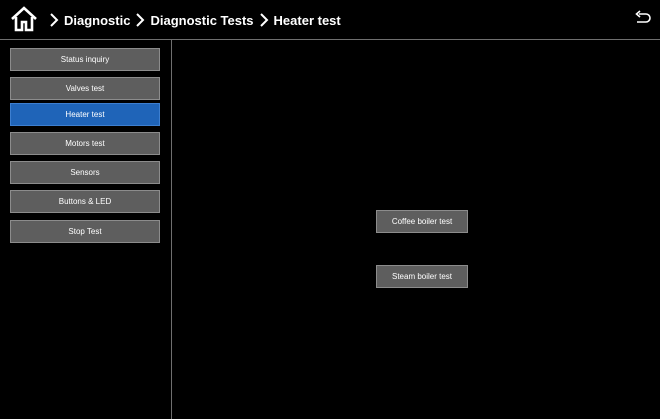 The image size is (660, 419). What do you see at coordinates (97, 20) in the screenshot?
I see `breadcrumb-item-diagnostic: Diagnostic` at bounding box center [97, 20].